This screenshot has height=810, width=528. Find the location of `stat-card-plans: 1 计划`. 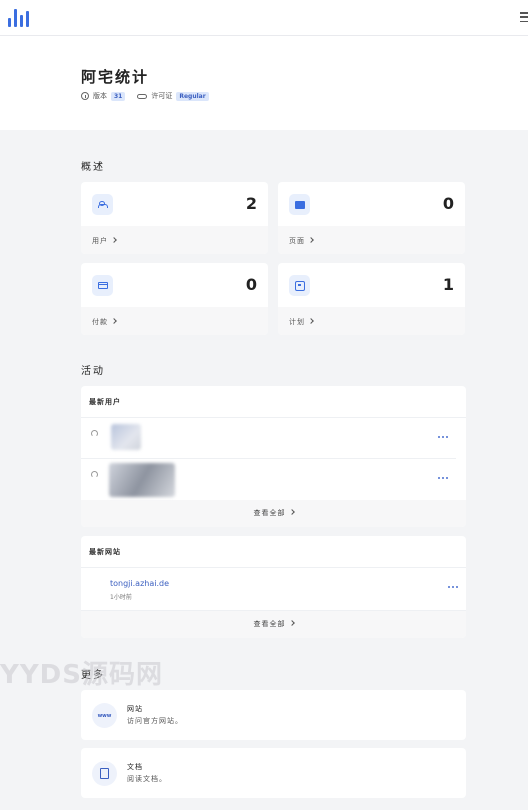

stat-card-plans: 1 计划 is located at coordinates (371, 299).